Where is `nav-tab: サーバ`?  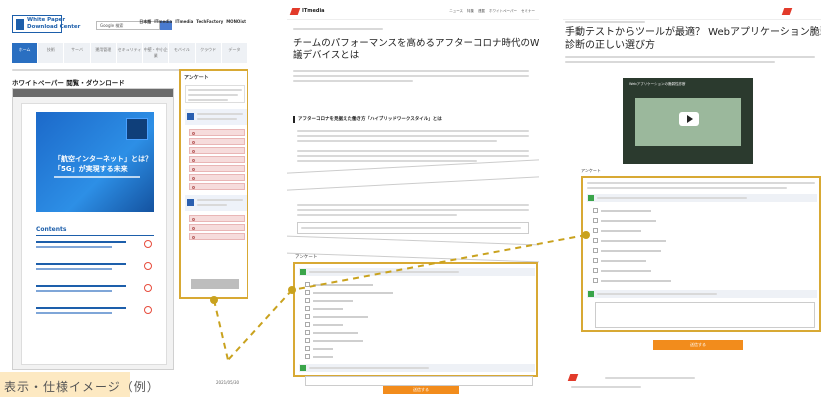 nav-tab: サーバ is located at coordinates (77, 53).